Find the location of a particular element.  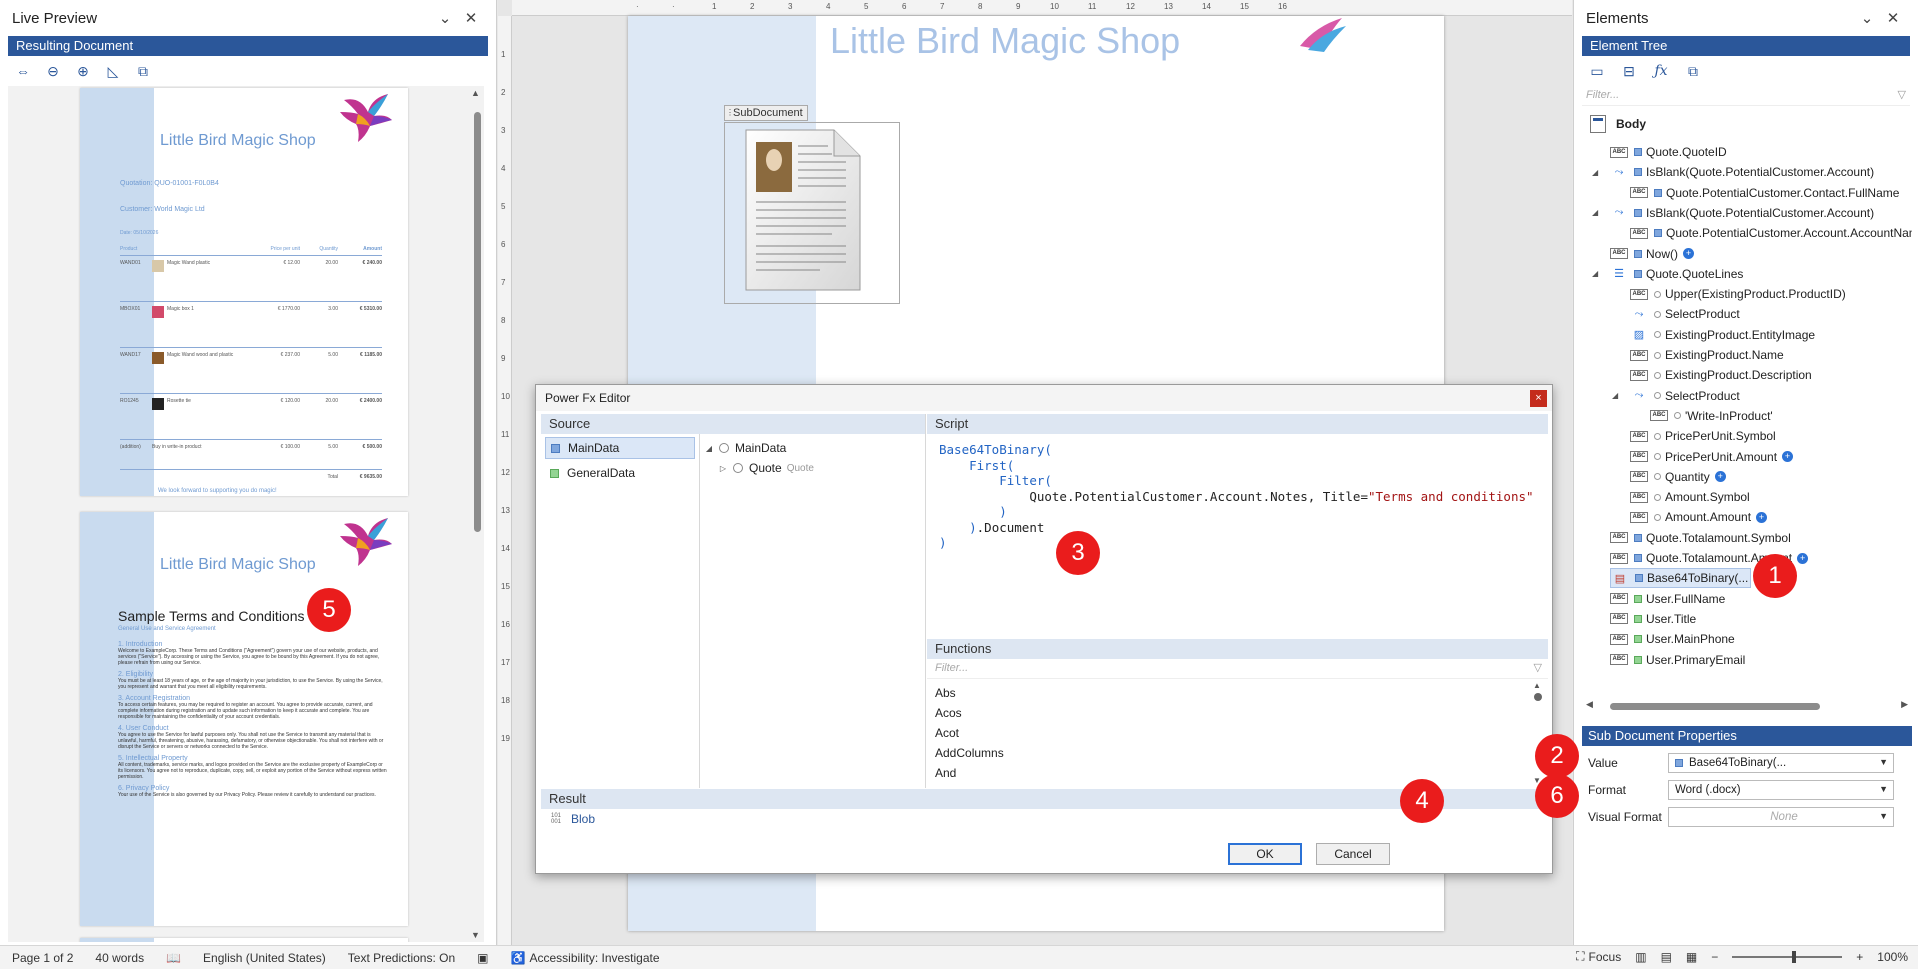

zoom-out-icon: ⊖ is located at coordinates (53, 71).